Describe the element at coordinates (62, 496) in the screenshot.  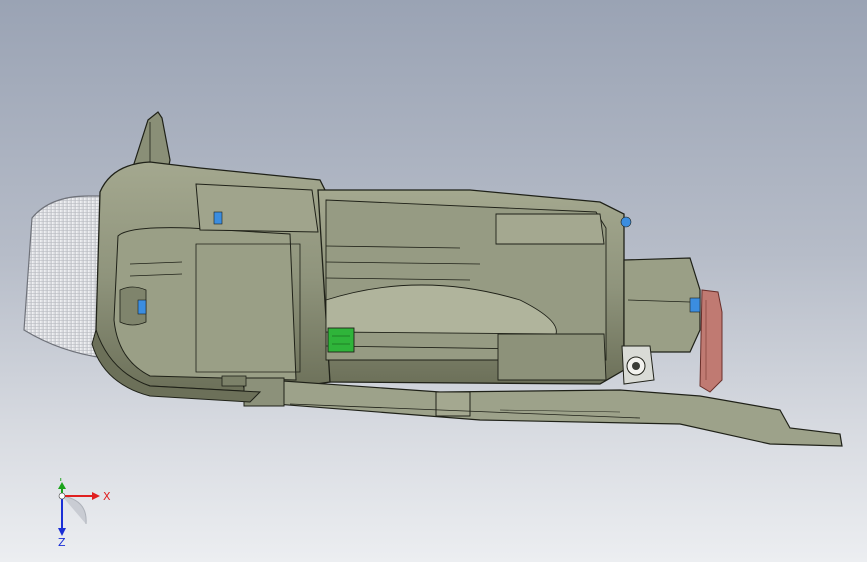
I see `triad-origin` at that location.